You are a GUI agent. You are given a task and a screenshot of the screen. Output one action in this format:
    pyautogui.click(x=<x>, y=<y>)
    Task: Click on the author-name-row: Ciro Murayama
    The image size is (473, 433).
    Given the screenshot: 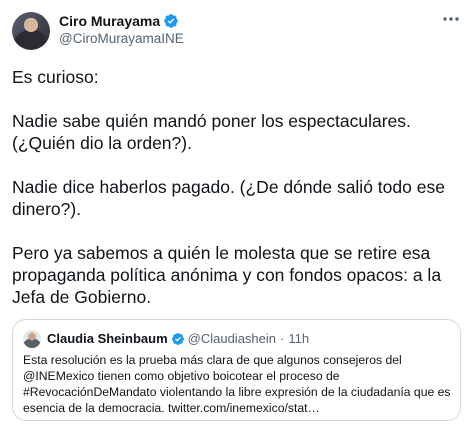 What is the action you would take?
    pyautogui.click(x=119, y=21)
    